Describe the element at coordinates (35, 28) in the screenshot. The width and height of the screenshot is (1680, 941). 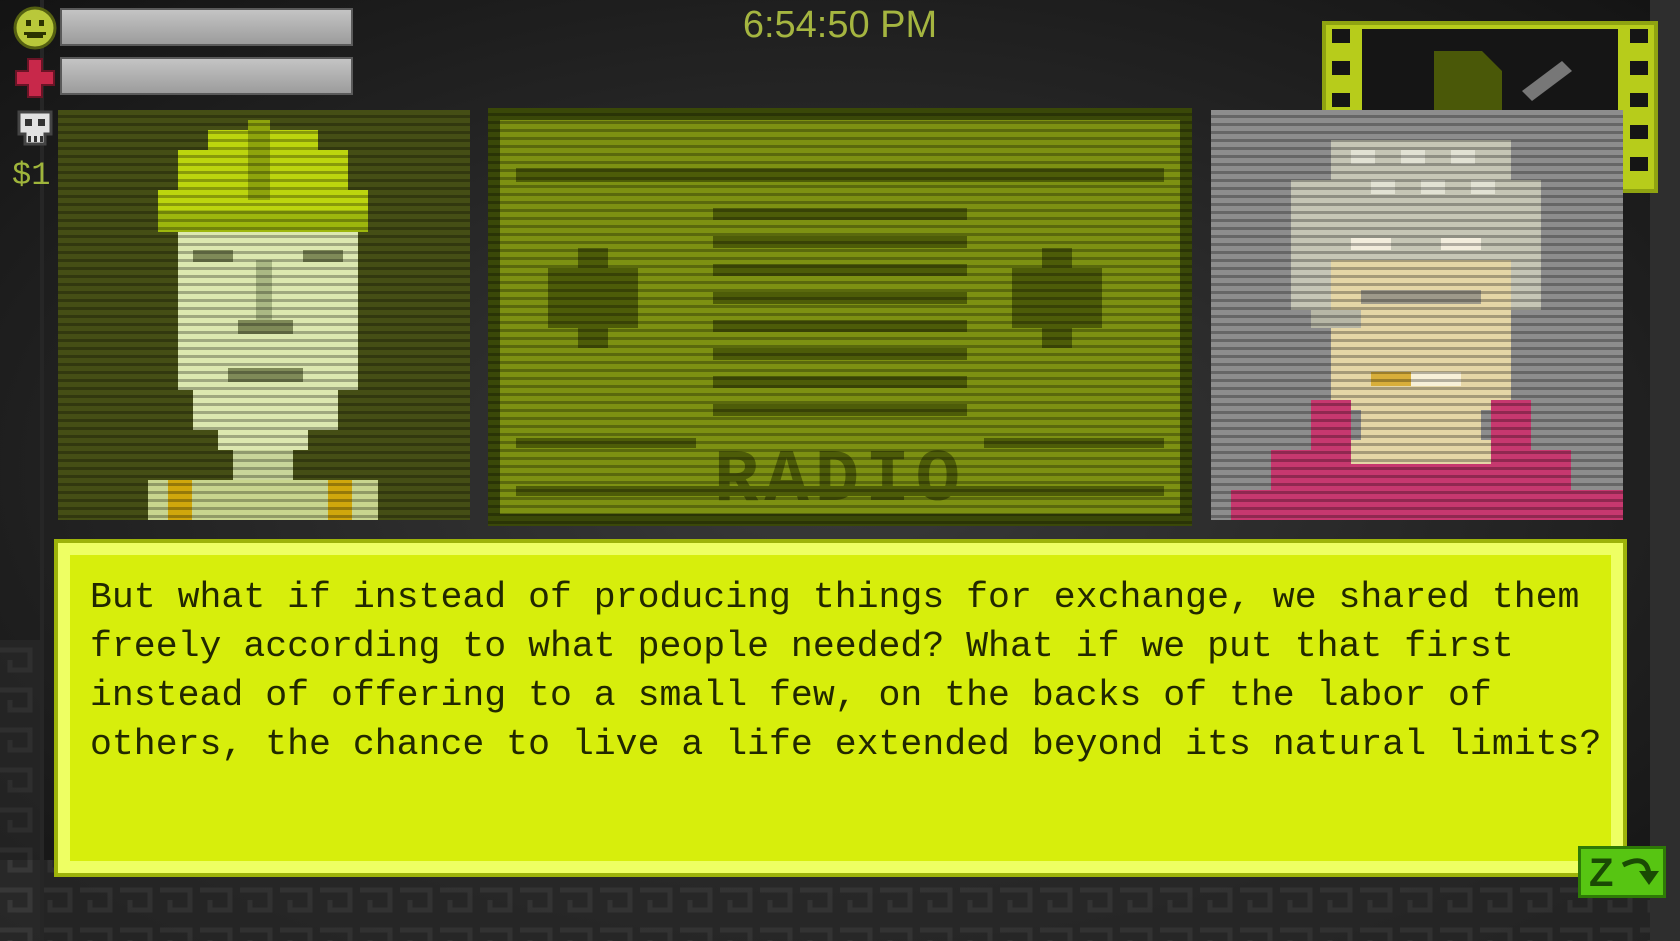
I see `smiley-face-icon` at that location.